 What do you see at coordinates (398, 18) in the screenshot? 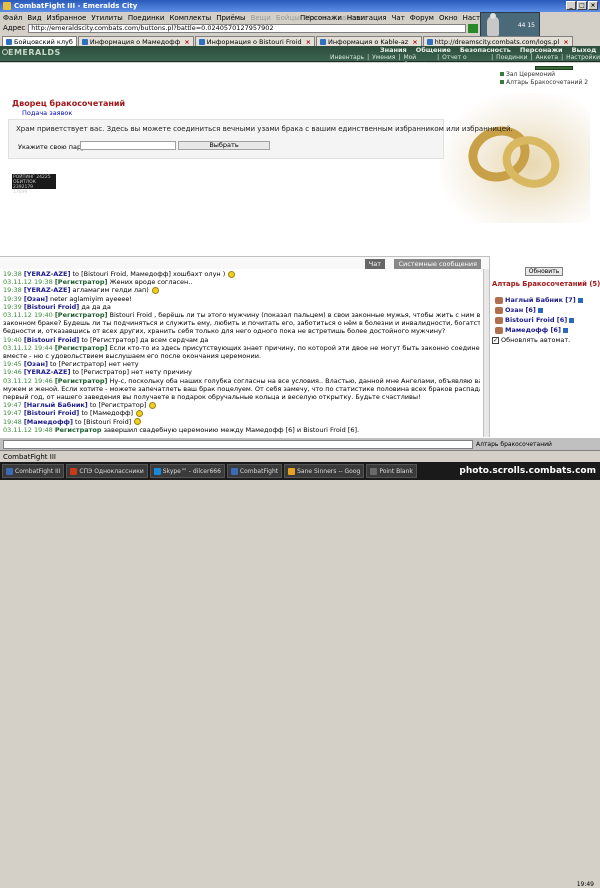
I see `menu-chat: Чат` at bounding box center [398, 18].